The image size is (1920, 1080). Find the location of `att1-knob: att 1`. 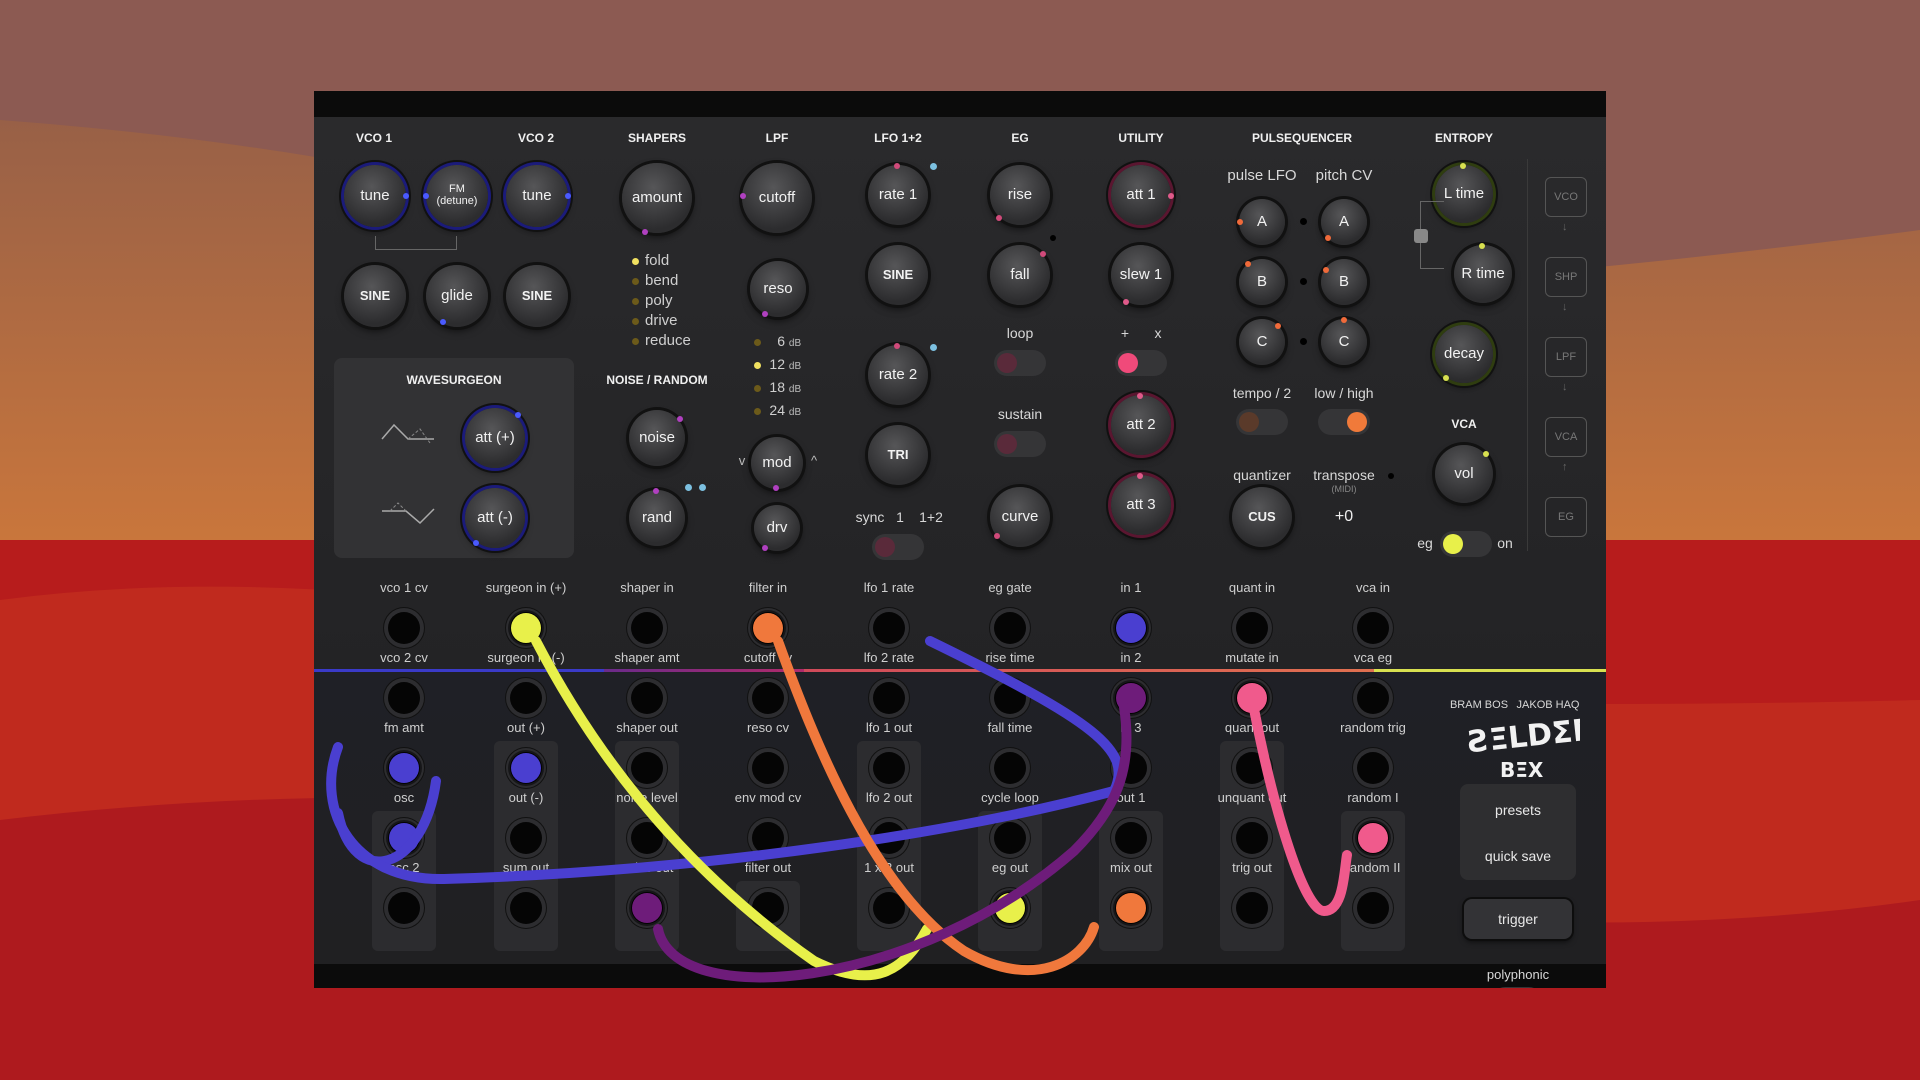

att1-knob: att 1 is located at coordinates (1142, 195).